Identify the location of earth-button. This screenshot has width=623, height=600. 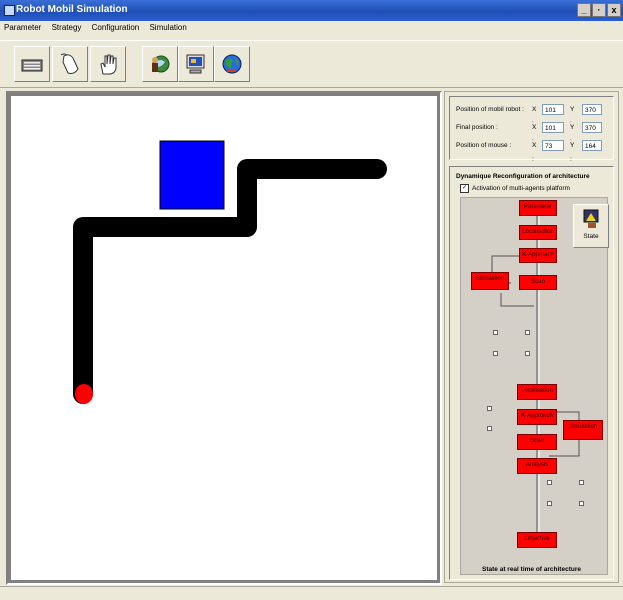
(232, 64).